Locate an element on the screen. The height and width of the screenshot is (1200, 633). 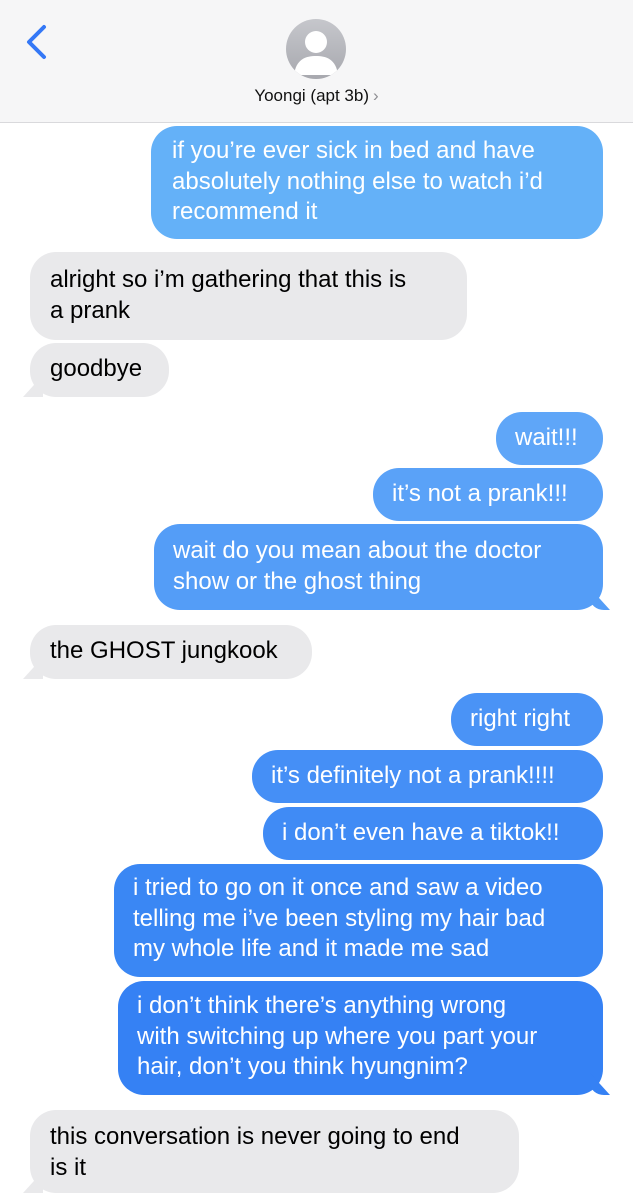
message-line: the GHOST jungkook is located at coordinates (164, 650).